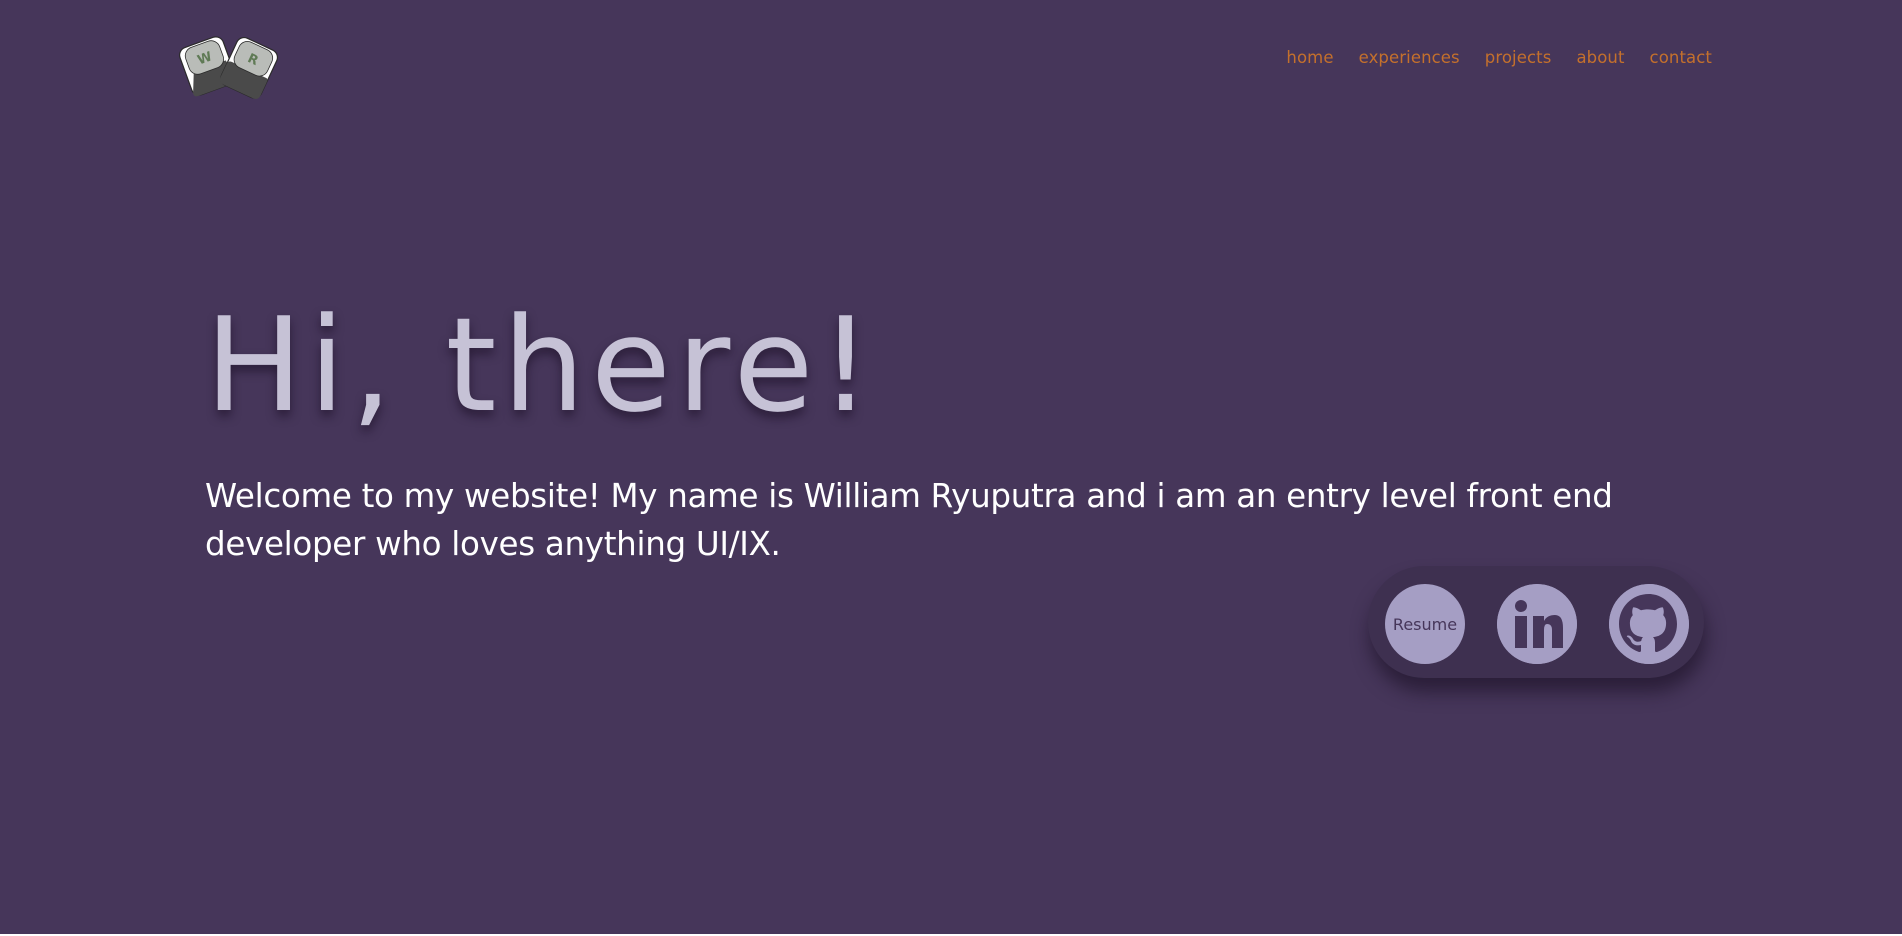  I want to click on resume-button: Resume, so click(1425, 624).